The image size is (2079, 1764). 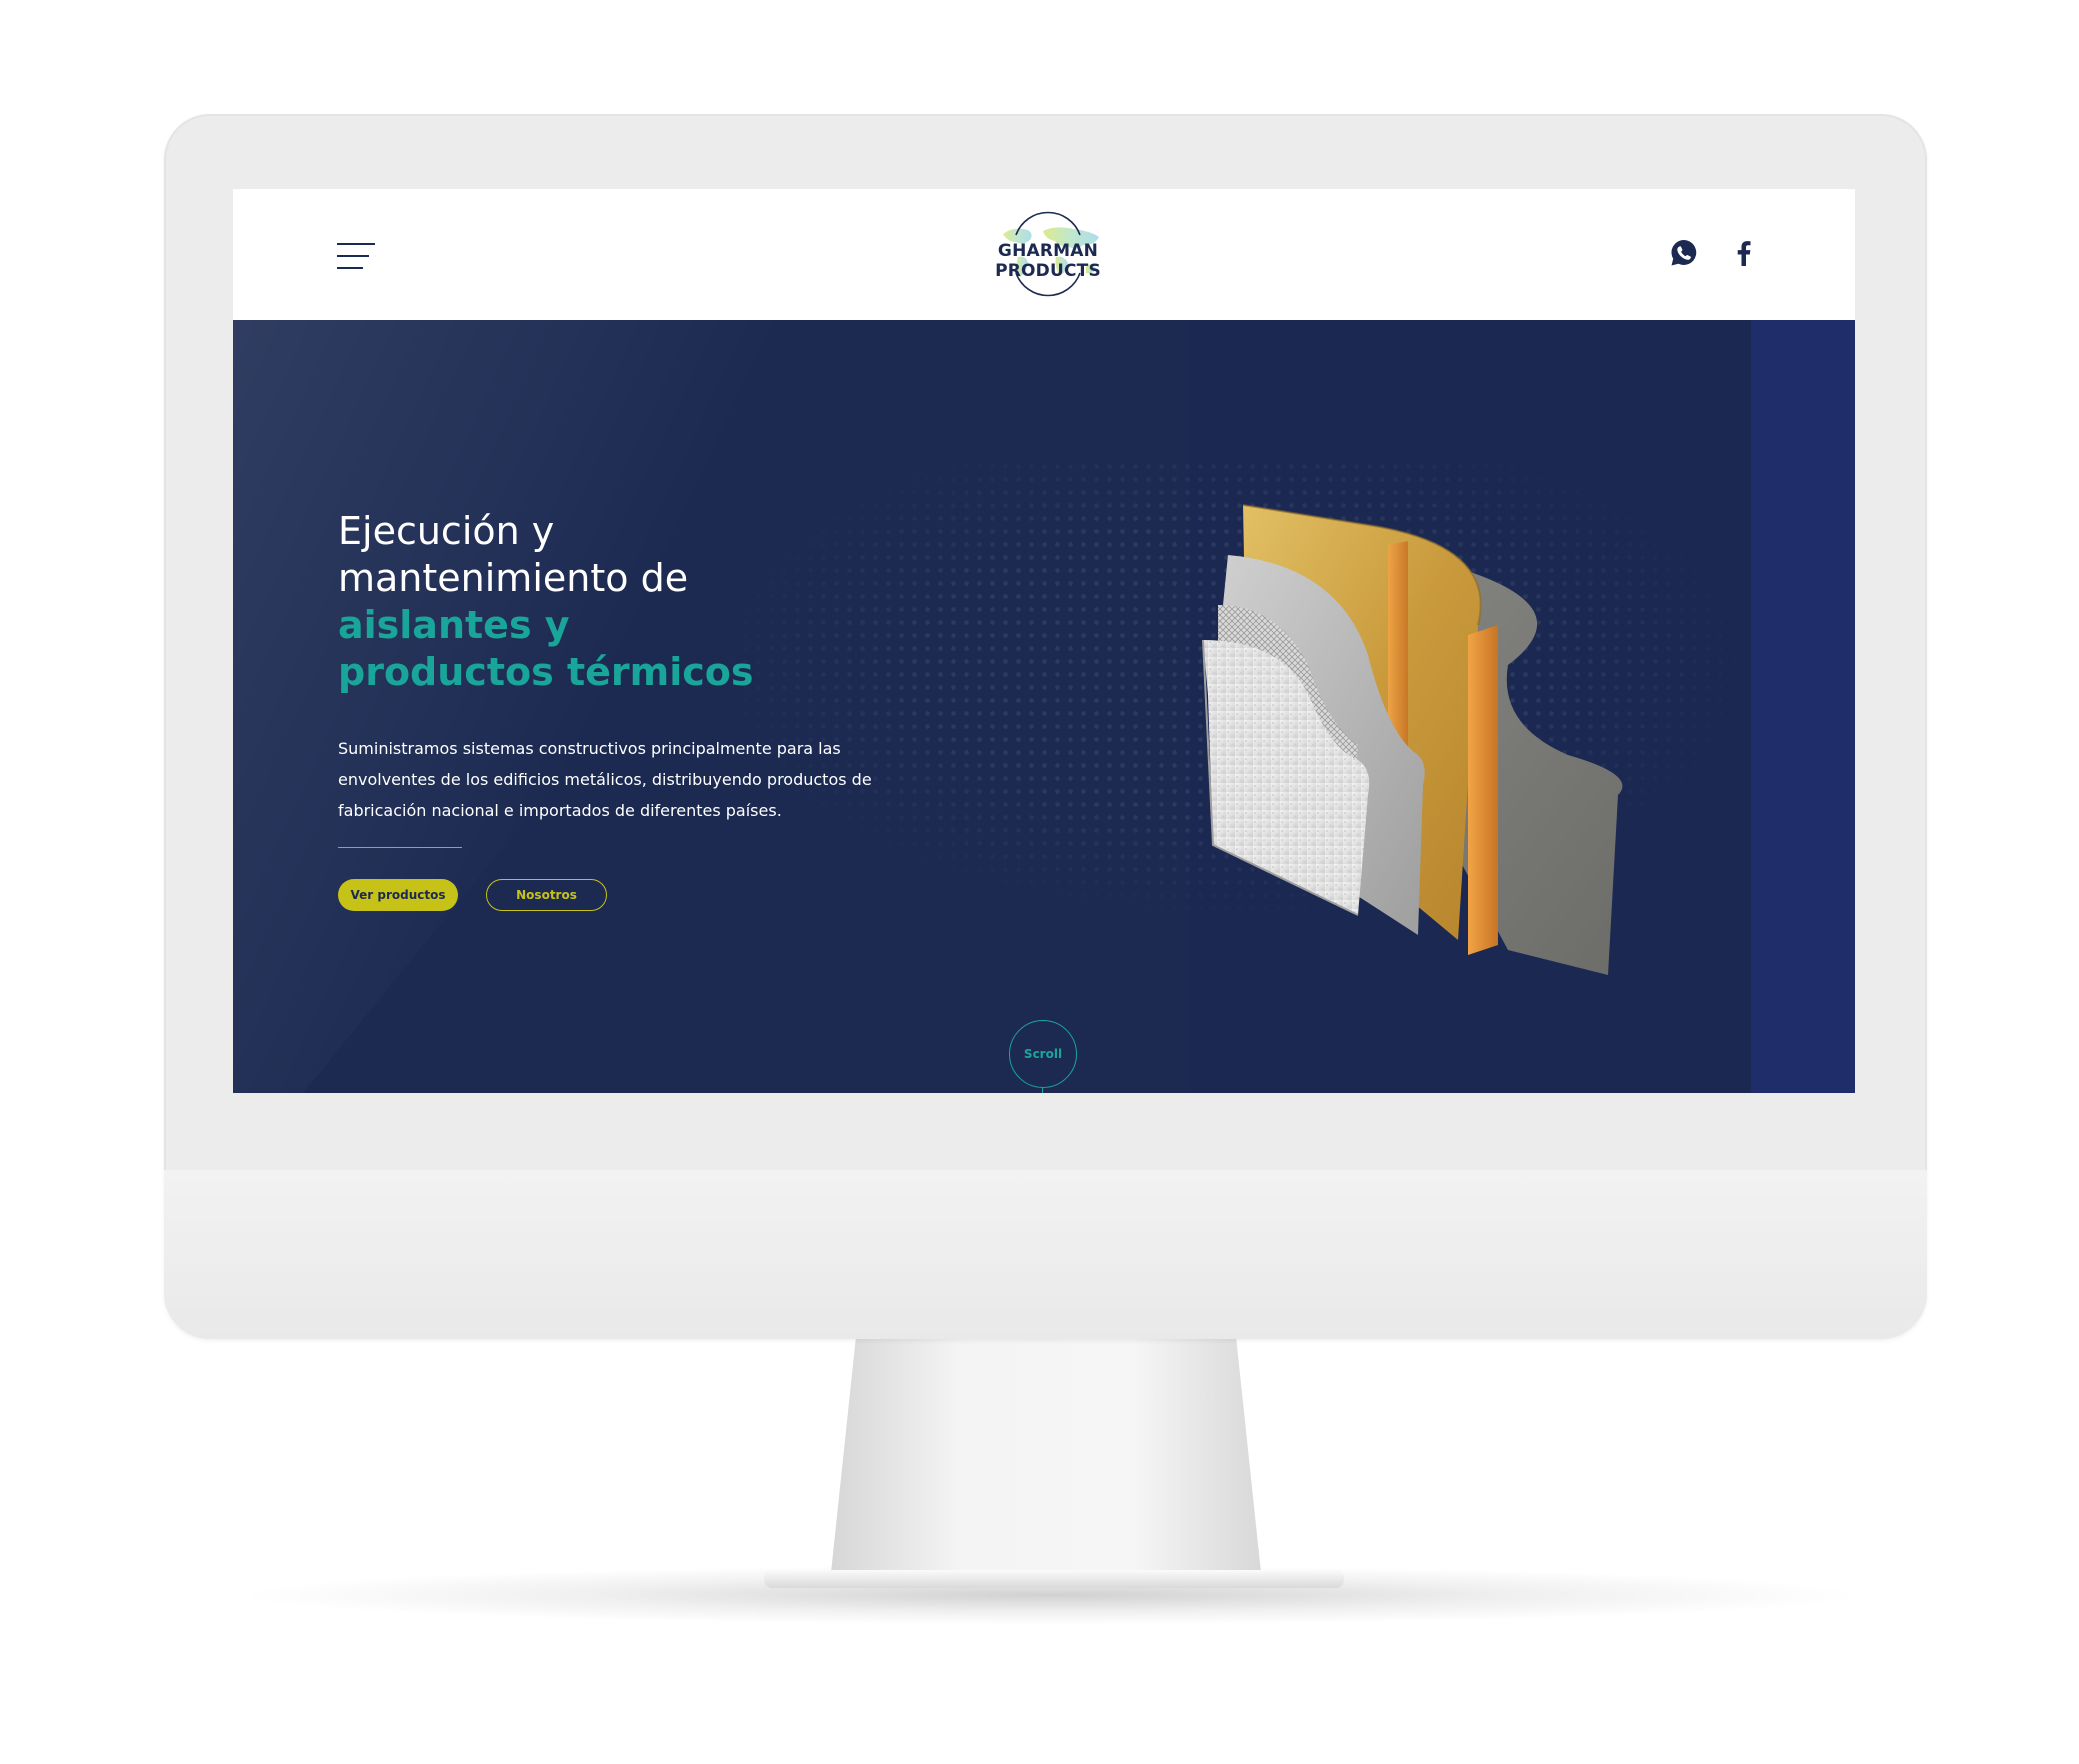 What do you see at coordinates (454, 625) in the screenshot?
I see `headline-accent-1: aislantes y` at bounding box center [454, 625].